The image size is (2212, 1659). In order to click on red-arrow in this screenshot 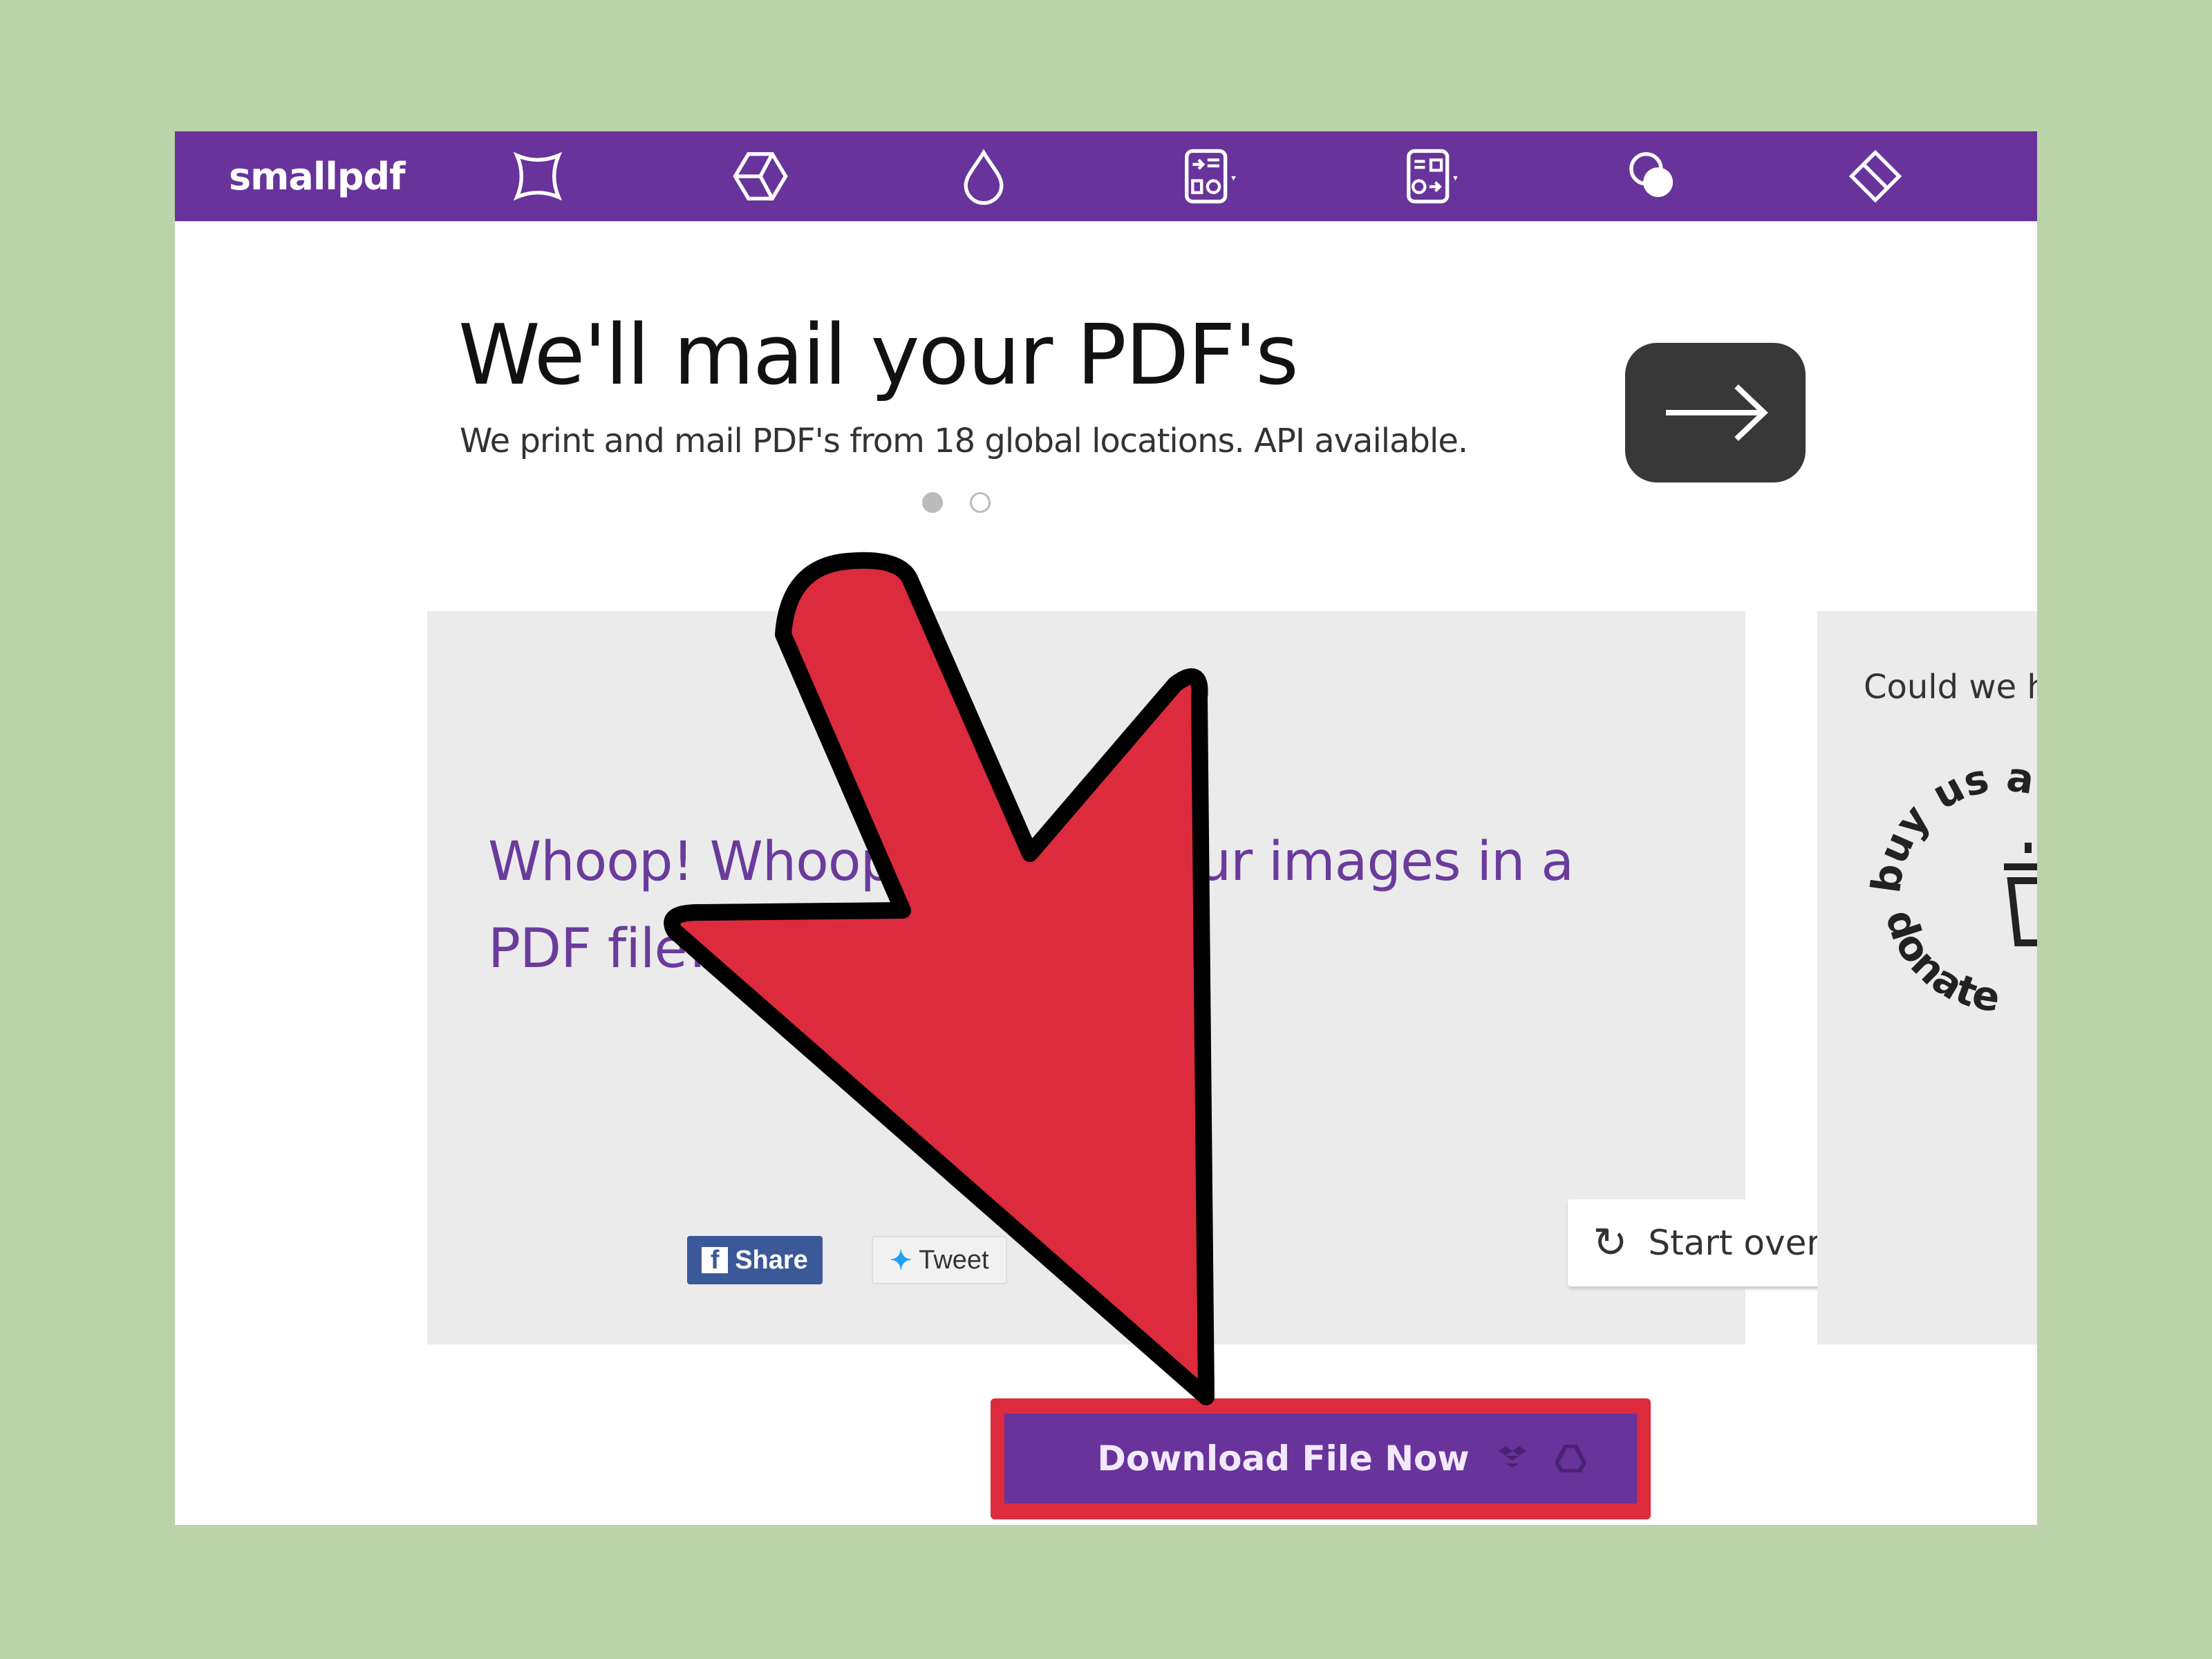, I will do `click(939, 978)`.